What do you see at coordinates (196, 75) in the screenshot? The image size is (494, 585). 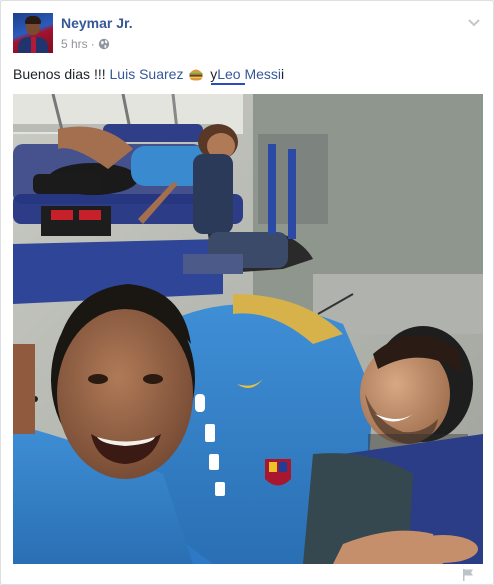 I see `burger-emoji-icon` at bounding box center [196, 75].